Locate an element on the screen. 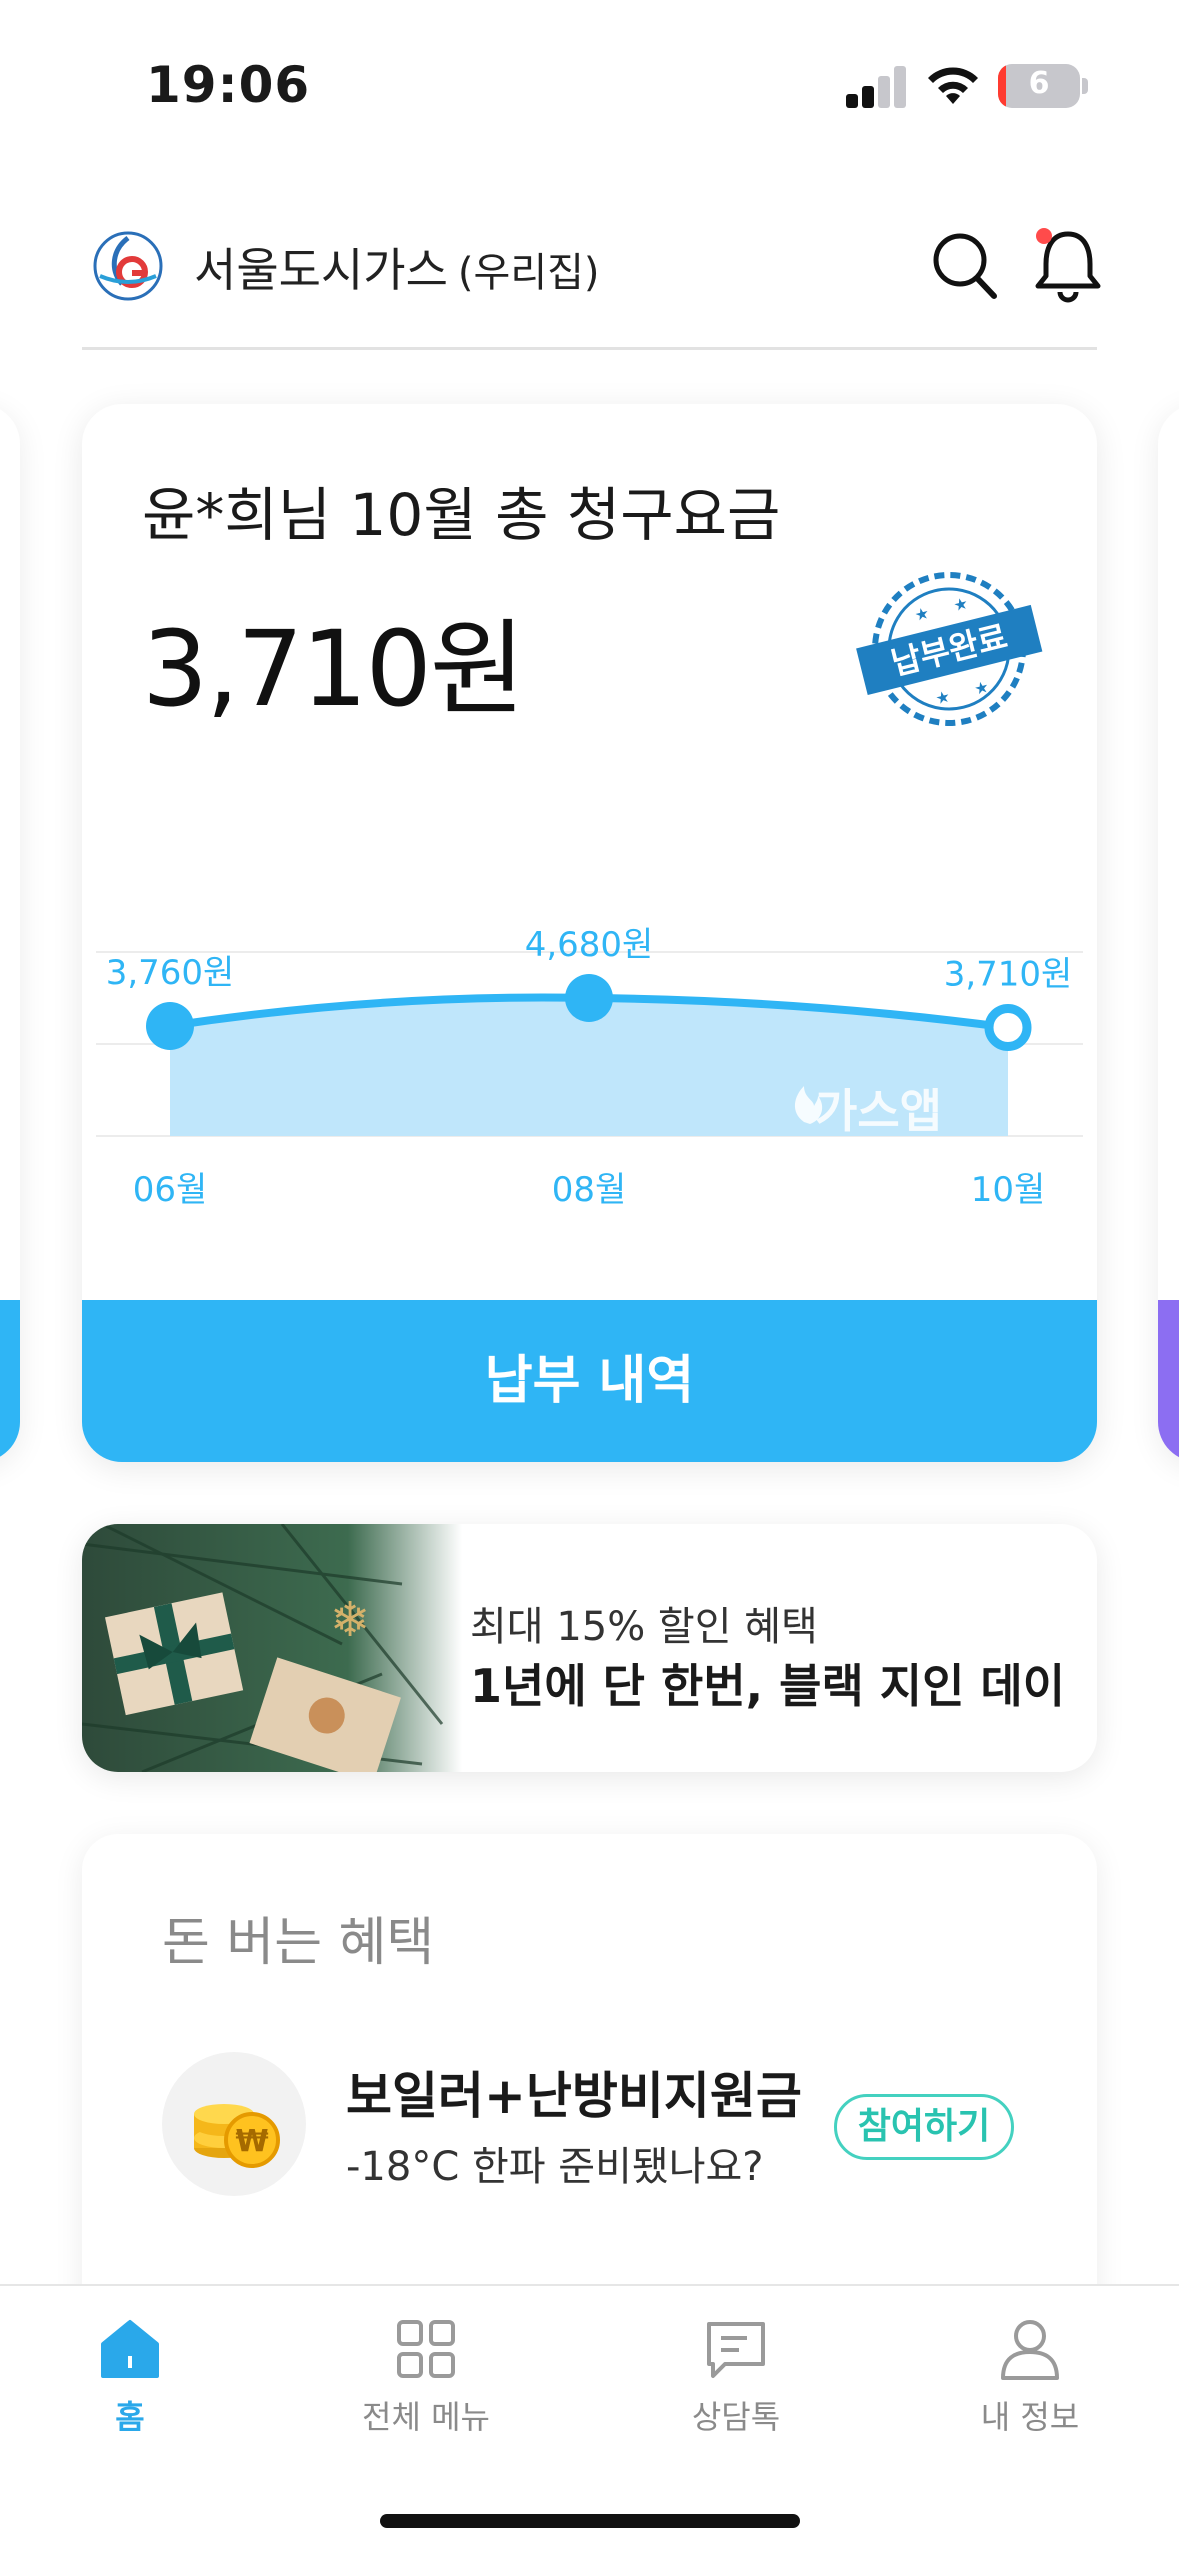 This screenshot has height=2556, width=1179. nav-all-menu: 전체 메뉴 is located at coordinates (426, 2376).